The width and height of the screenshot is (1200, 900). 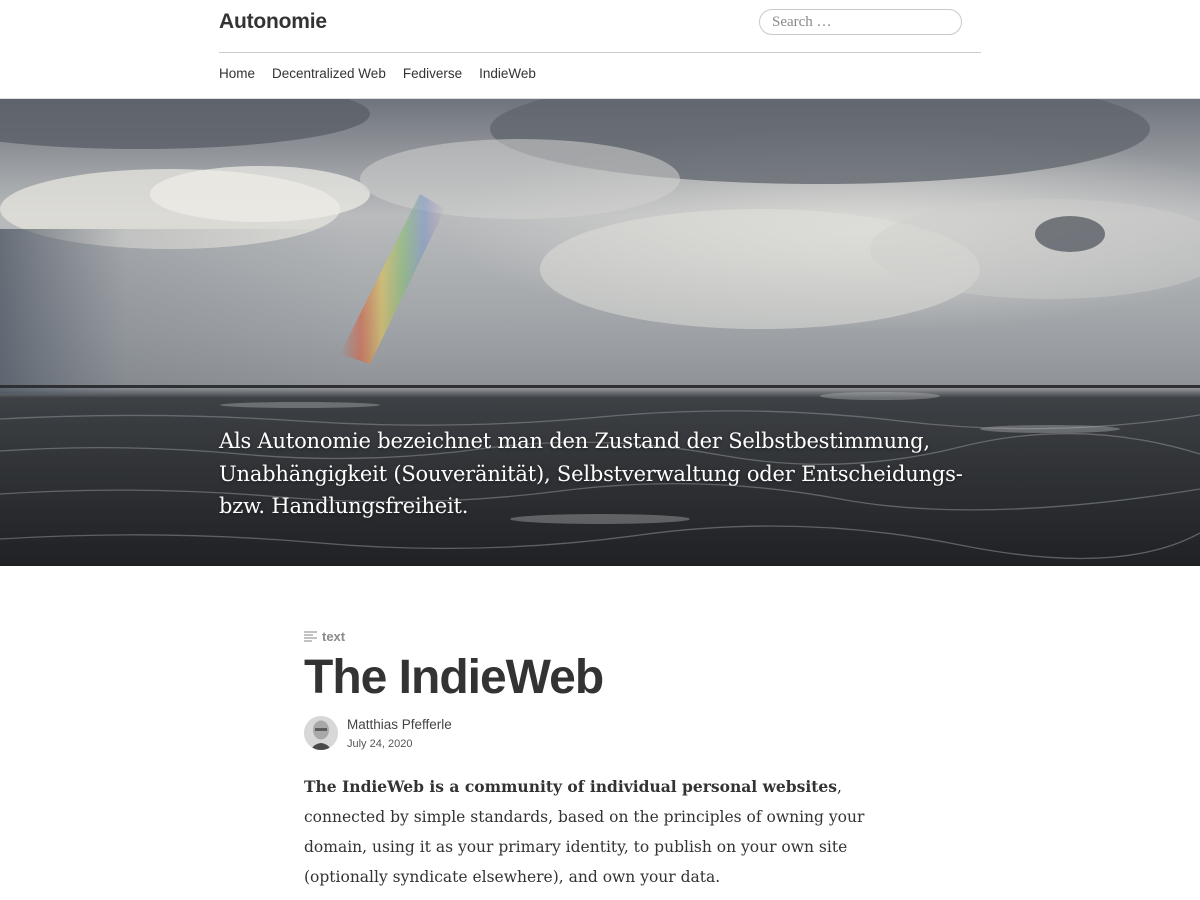 I want to click on author-meta: Matthias Pfefferle July 24, 2020, so click(x=399, y=733).